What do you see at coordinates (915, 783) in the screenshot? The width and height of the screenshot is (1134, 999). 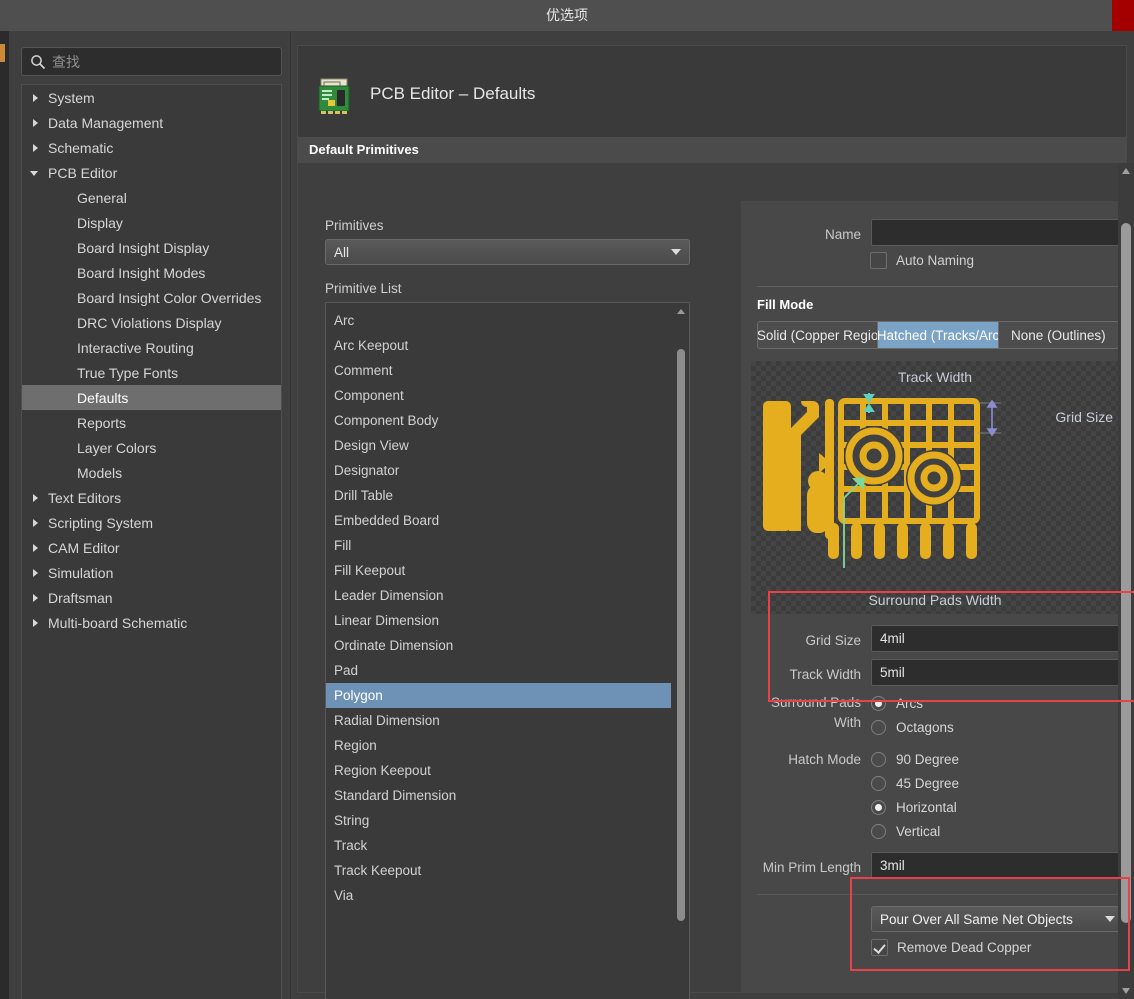 I see `hatch-mode-radio-45: 45 Degree` at bounding box center [915, 783].